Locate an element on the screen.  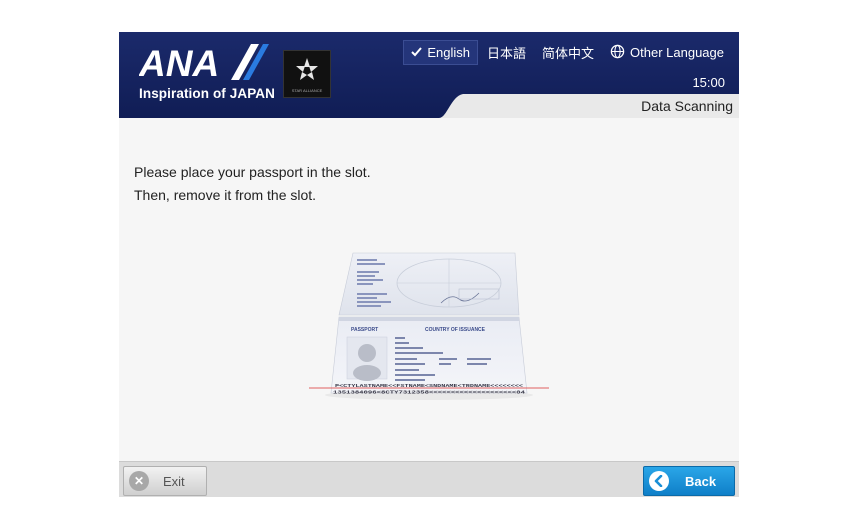
svg-text: COUNTRY OF ISSUANCE is located at coordinates (455, 330).